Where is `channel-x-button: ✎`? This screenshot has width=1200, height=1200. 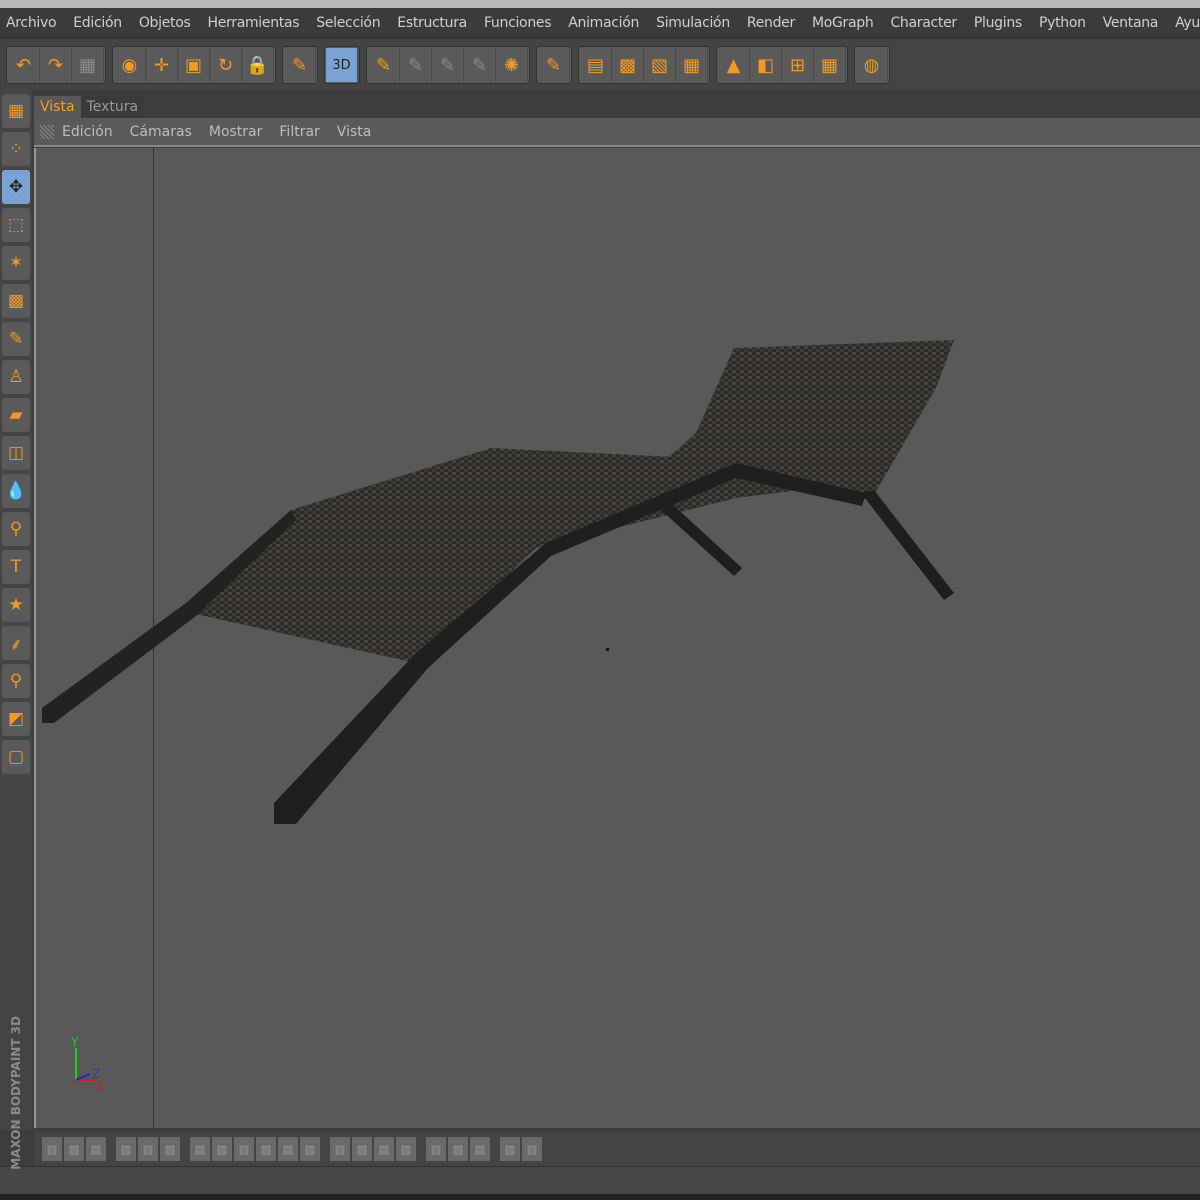
channel-x-button: ✎ is located at coordinates (480, 65).